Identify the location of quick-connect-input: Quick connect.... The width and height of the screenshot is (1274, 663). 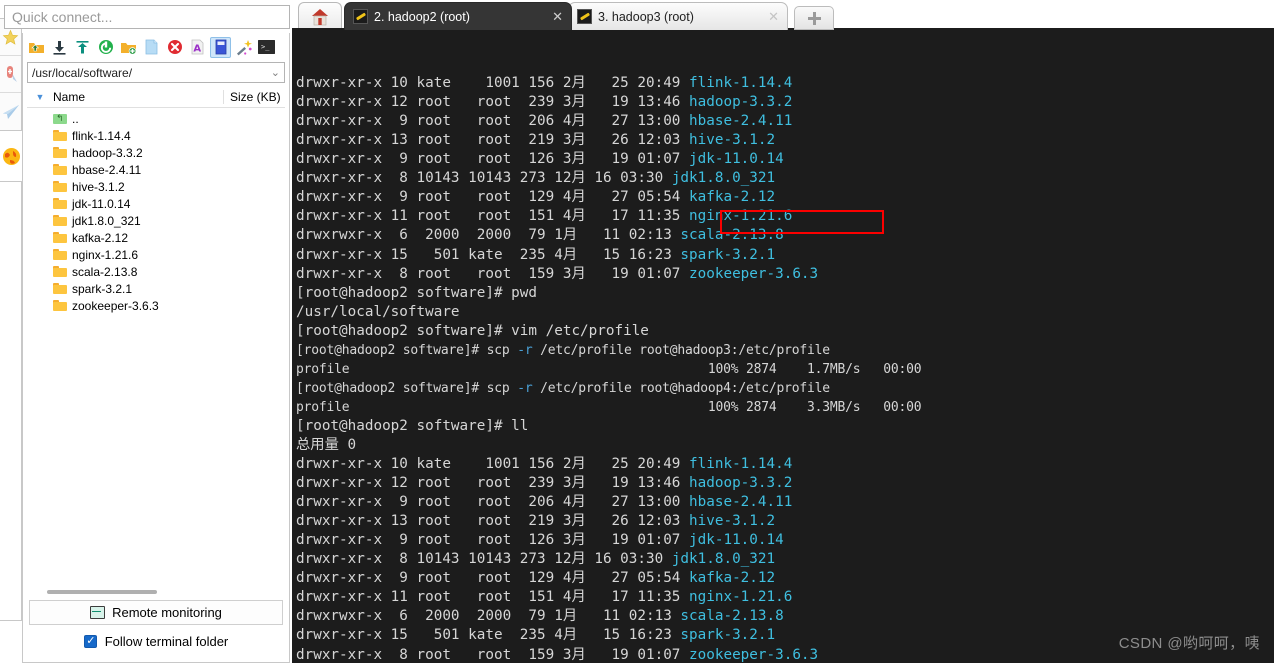
(147, 17).